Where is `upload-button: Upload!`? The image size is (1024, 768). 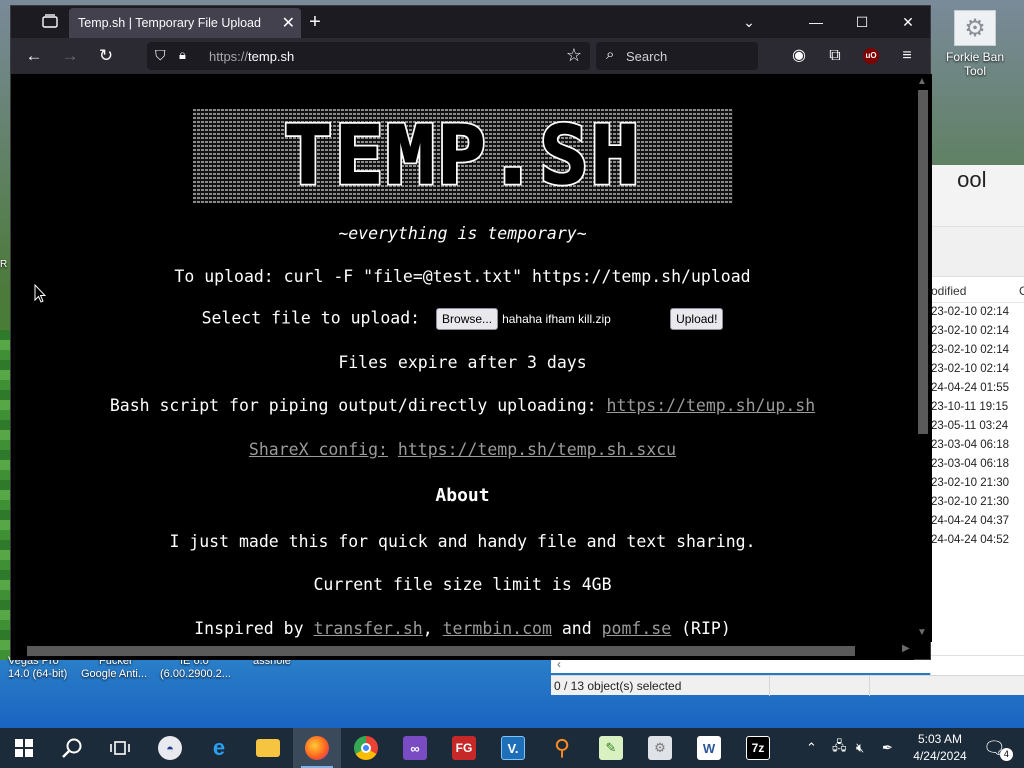
upload-button: Upload! is located at coordinates (697, 319).